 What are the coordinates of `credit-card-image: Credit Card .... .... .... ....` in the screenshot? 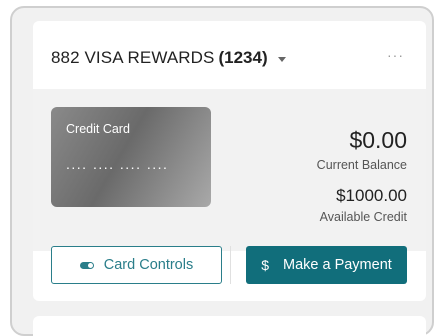 It's located at (131, 157).